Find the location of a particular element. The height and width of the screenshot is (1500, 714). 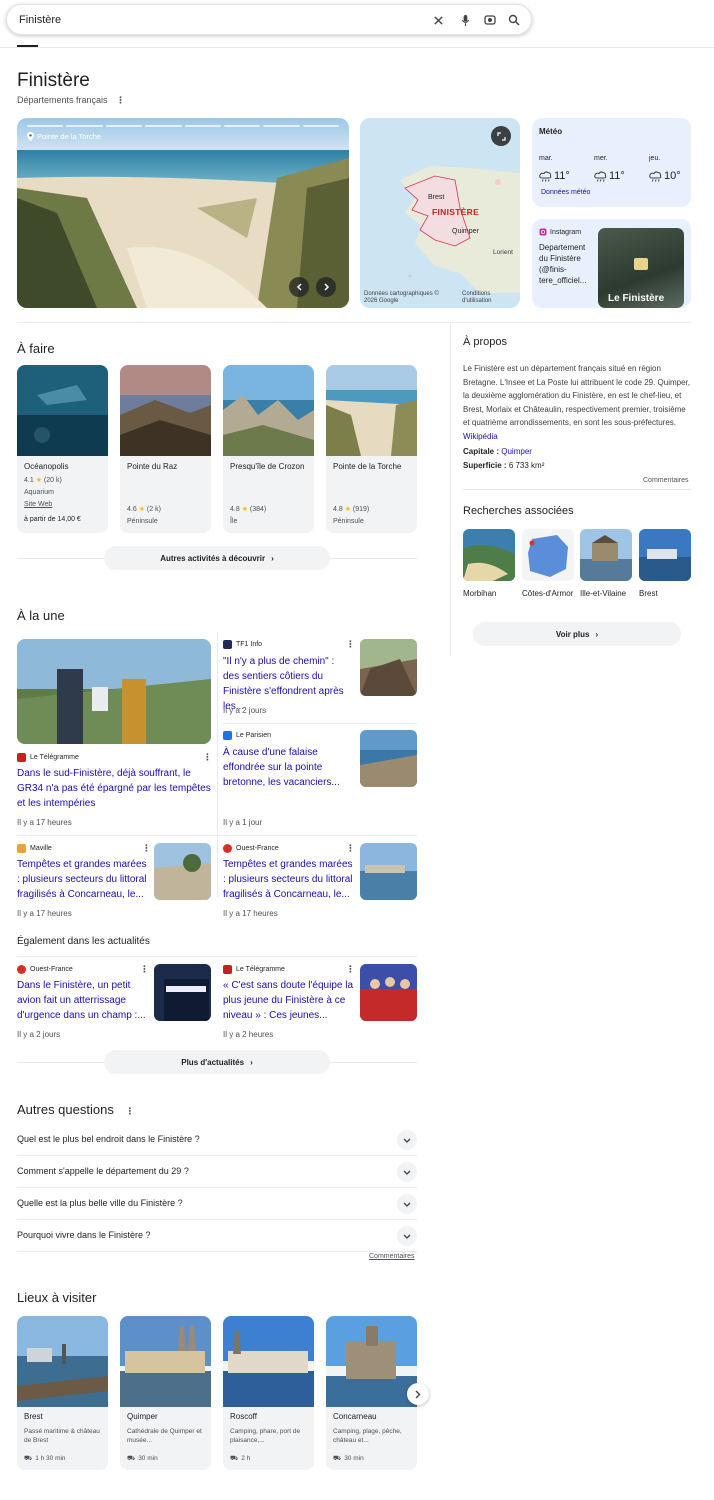

more-news-button: Plus d'actualités › is located at coordinates (217, 1062).